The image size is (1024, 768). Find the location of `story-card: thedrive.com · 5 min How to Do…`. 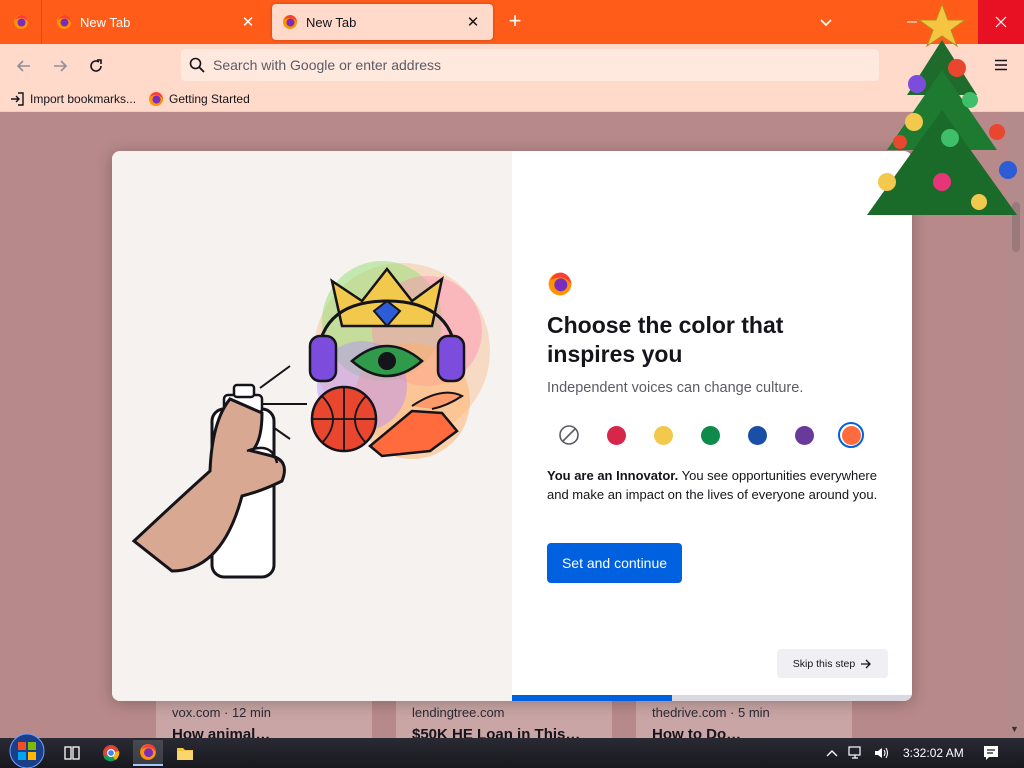

story-card: thedrive.com · 5 min How to Do… is located at coordinates (744, 721).